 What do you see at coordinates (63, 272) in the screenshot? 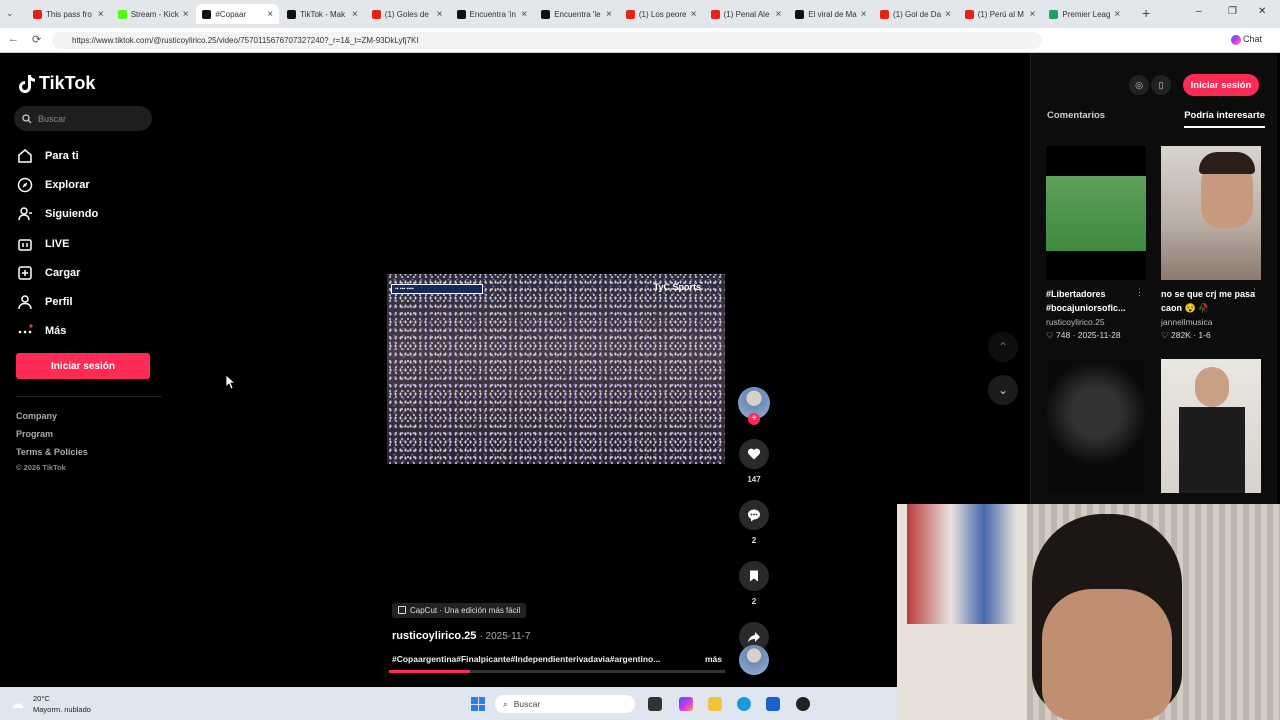
I see `nav-label: Cargar` at bounding box center [63, 272].